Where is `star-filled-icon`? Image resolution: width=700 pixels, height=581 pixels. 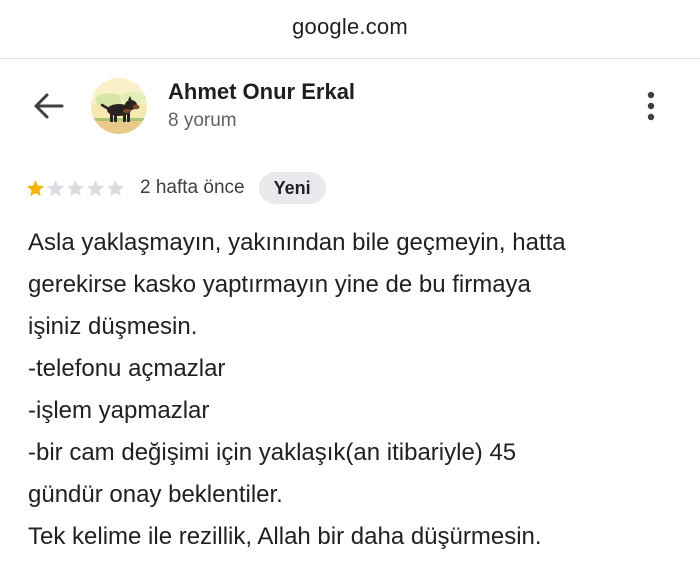
star-filled-icon is located at coordinates (35, 187).